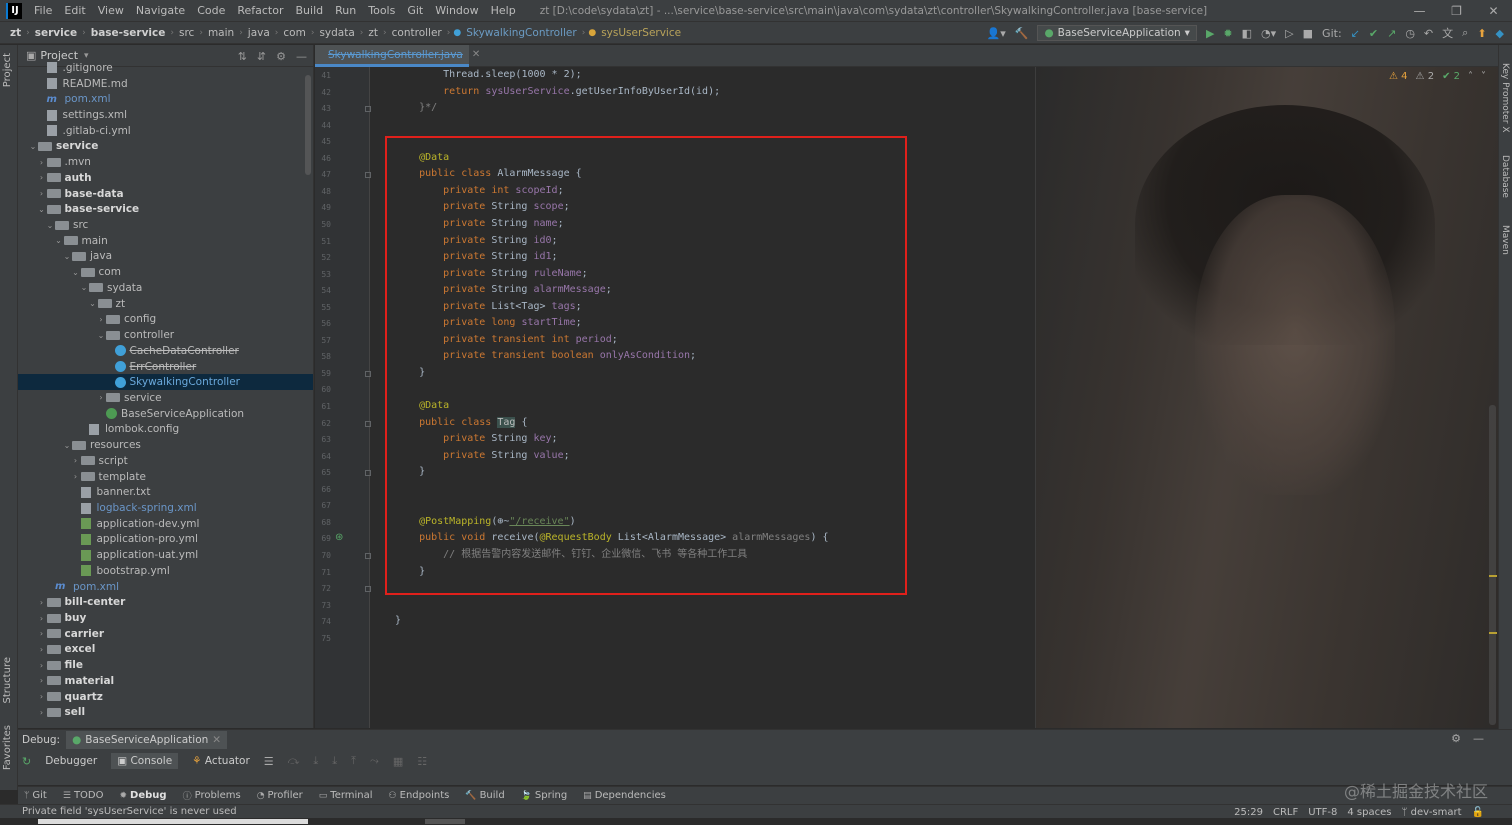  What do you see at coordinates (1247, 33) in the screenshot?
I see `coverage-icon: ◧` at bounding box center [1247, 33].